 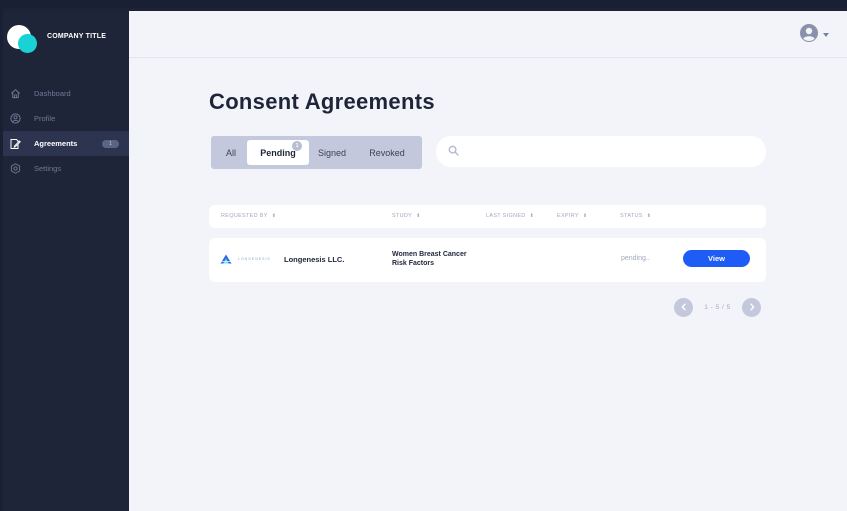 I want to click on sidebar-item-profile: Profile, so click(x=66, y=118).